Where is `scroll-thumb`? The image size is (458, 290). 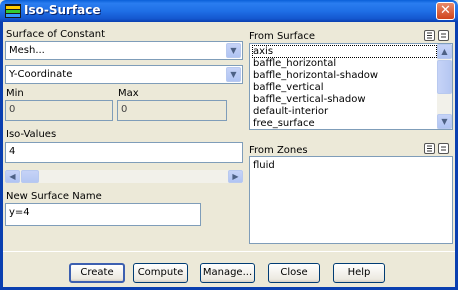
scroll-thumb is located at coordinates (444, 77).